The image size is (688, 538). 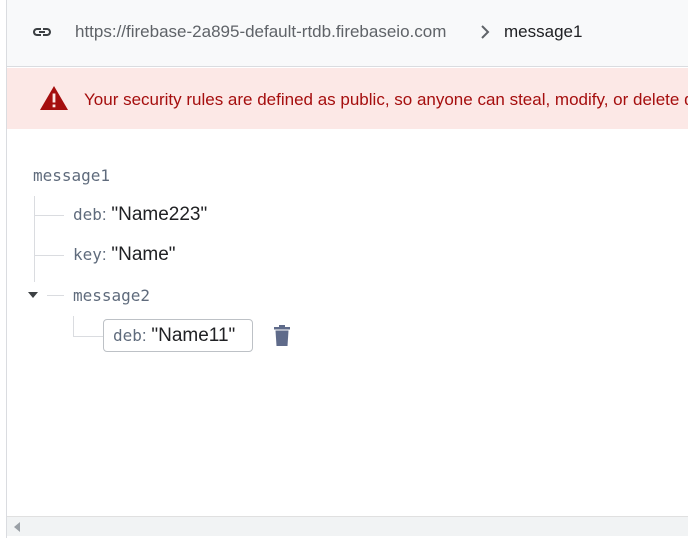 I want to click on scroll-left-arrow-icon, so click(x=17, y=527).